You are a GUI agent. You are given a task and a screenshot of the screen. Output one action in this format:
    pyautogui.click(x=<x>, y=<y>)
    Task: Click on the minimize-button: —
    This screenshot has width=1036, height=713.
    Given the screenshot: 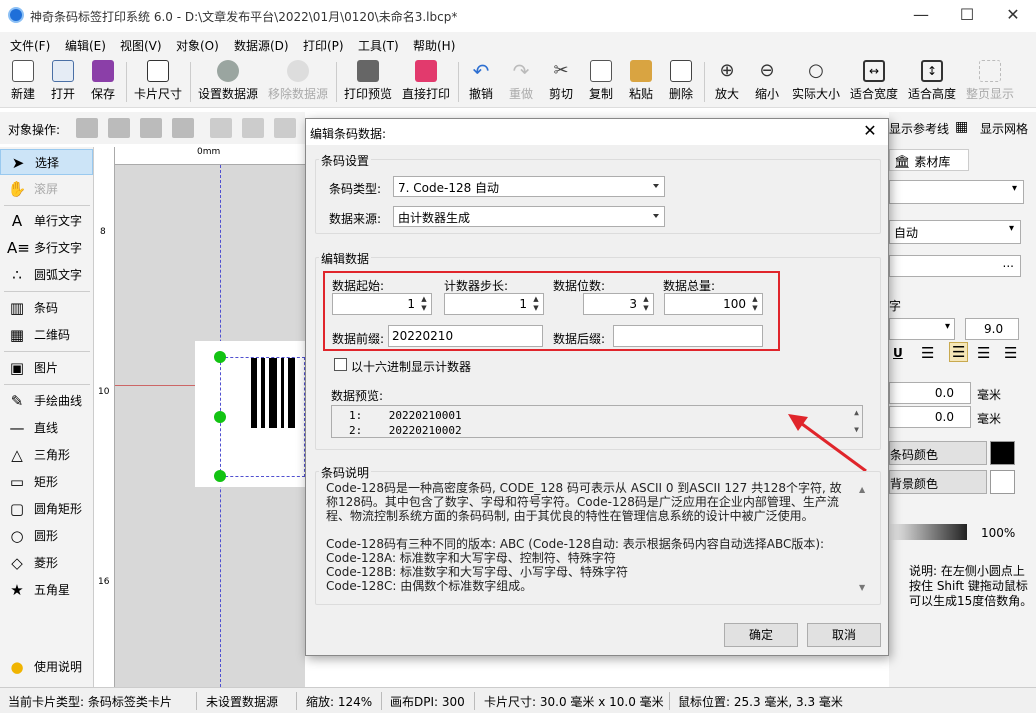 What is the action you would take?
    pyautogui.click(x=921, y=16)
    